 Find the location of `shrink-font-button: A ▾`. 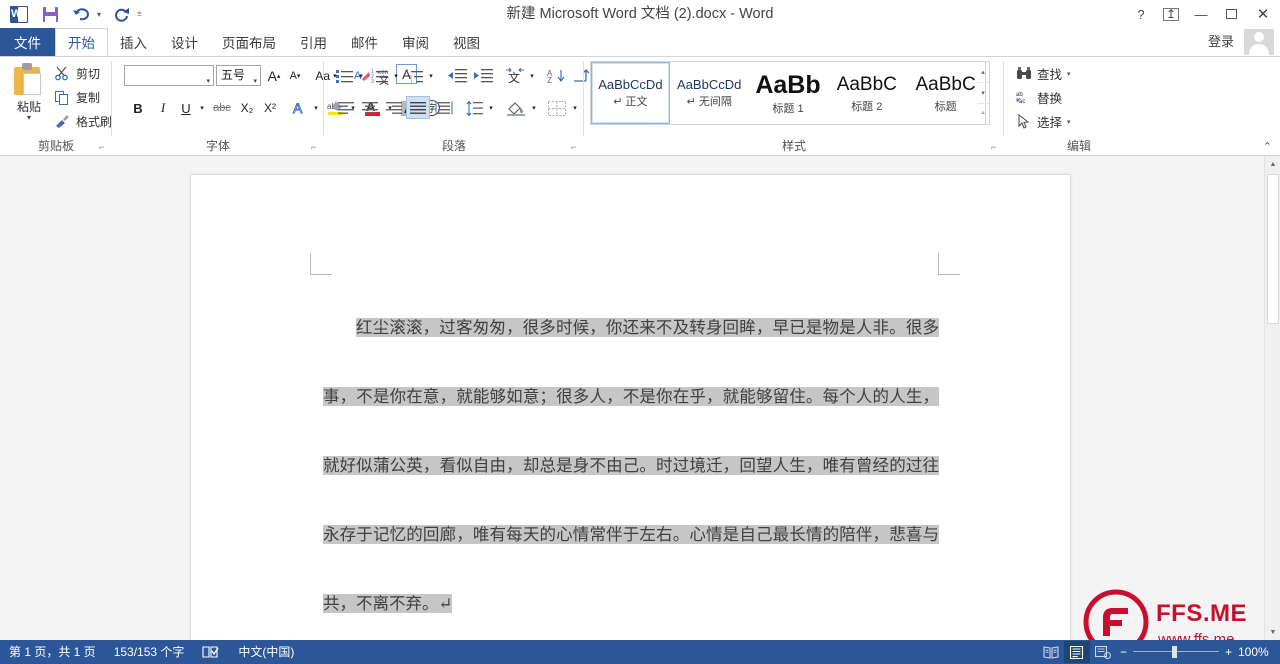

shrink-font-button: A ▾ is located at coordinates (295, 76).